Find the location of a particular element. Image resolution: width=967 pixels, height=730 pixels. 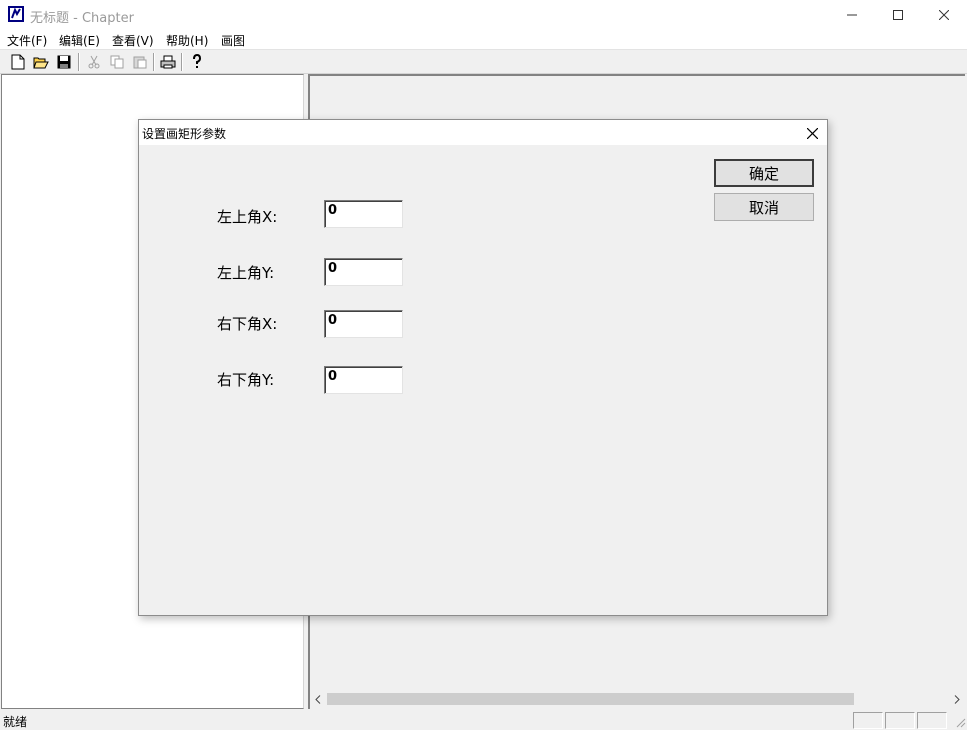

save-icon is located at coordinates (64, 62).